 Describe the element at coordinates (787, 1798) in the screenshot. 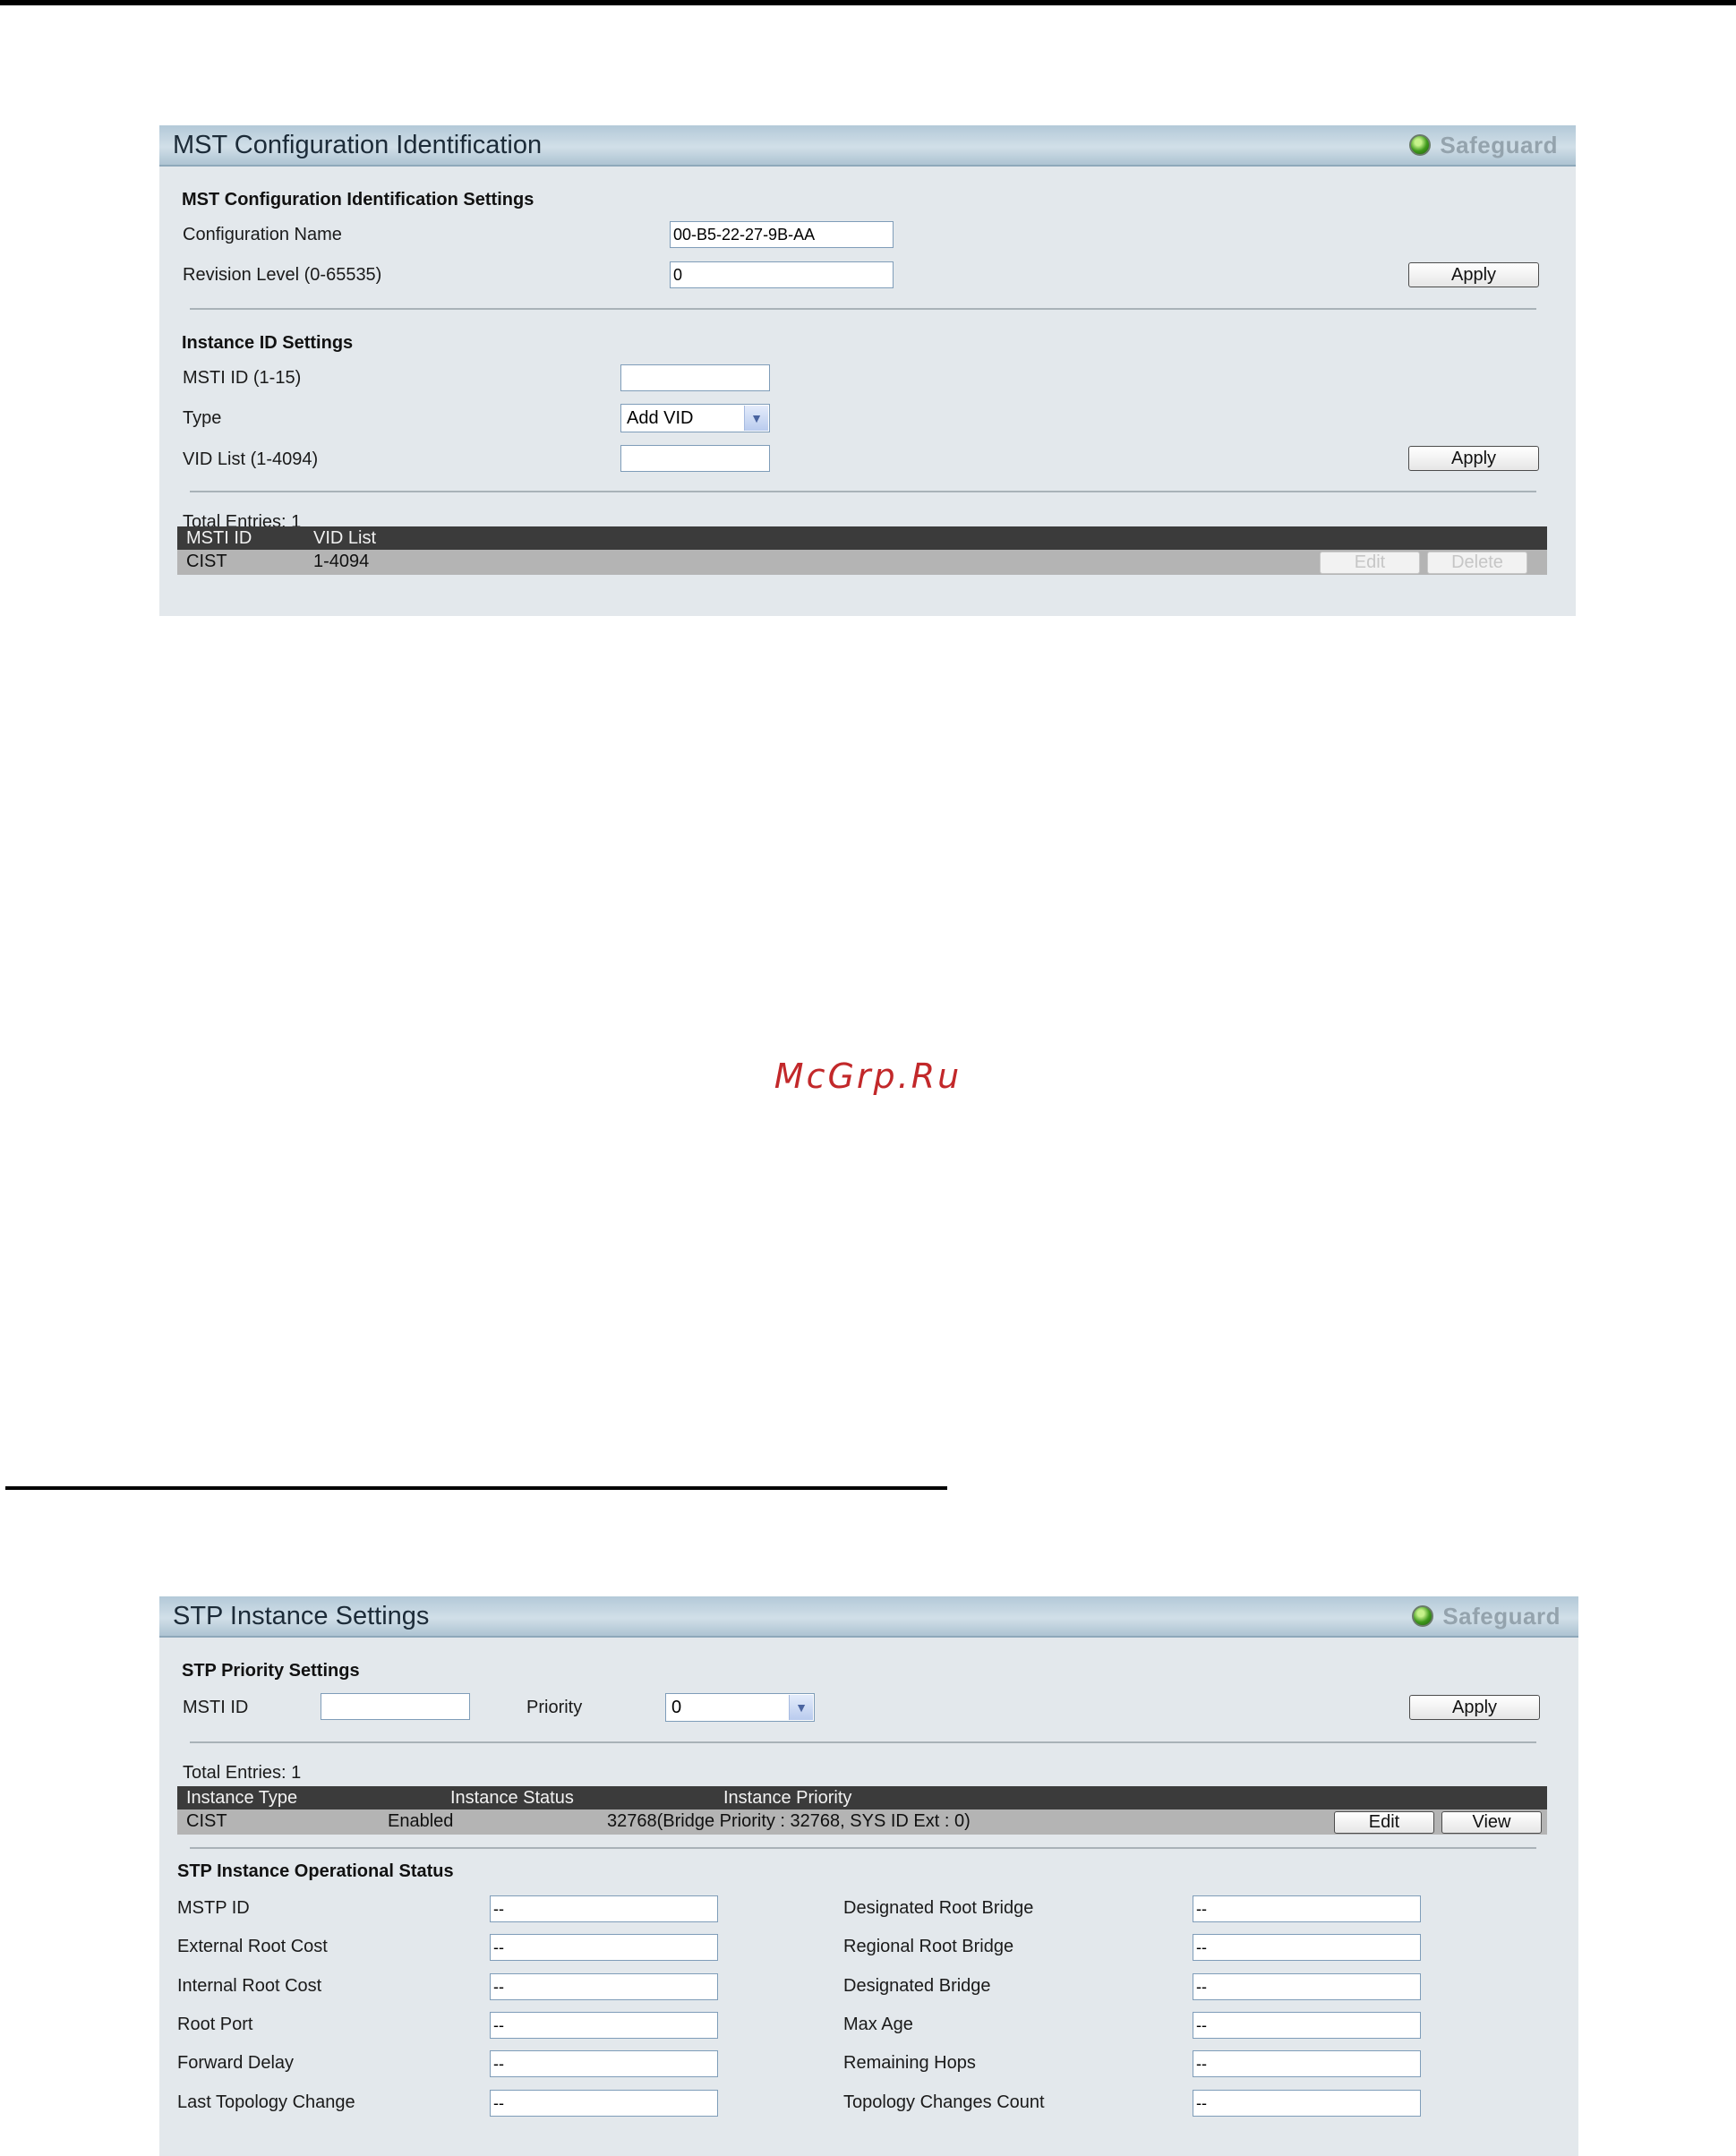

I see `column-header-instance-priority: Instance Priority` at that location.